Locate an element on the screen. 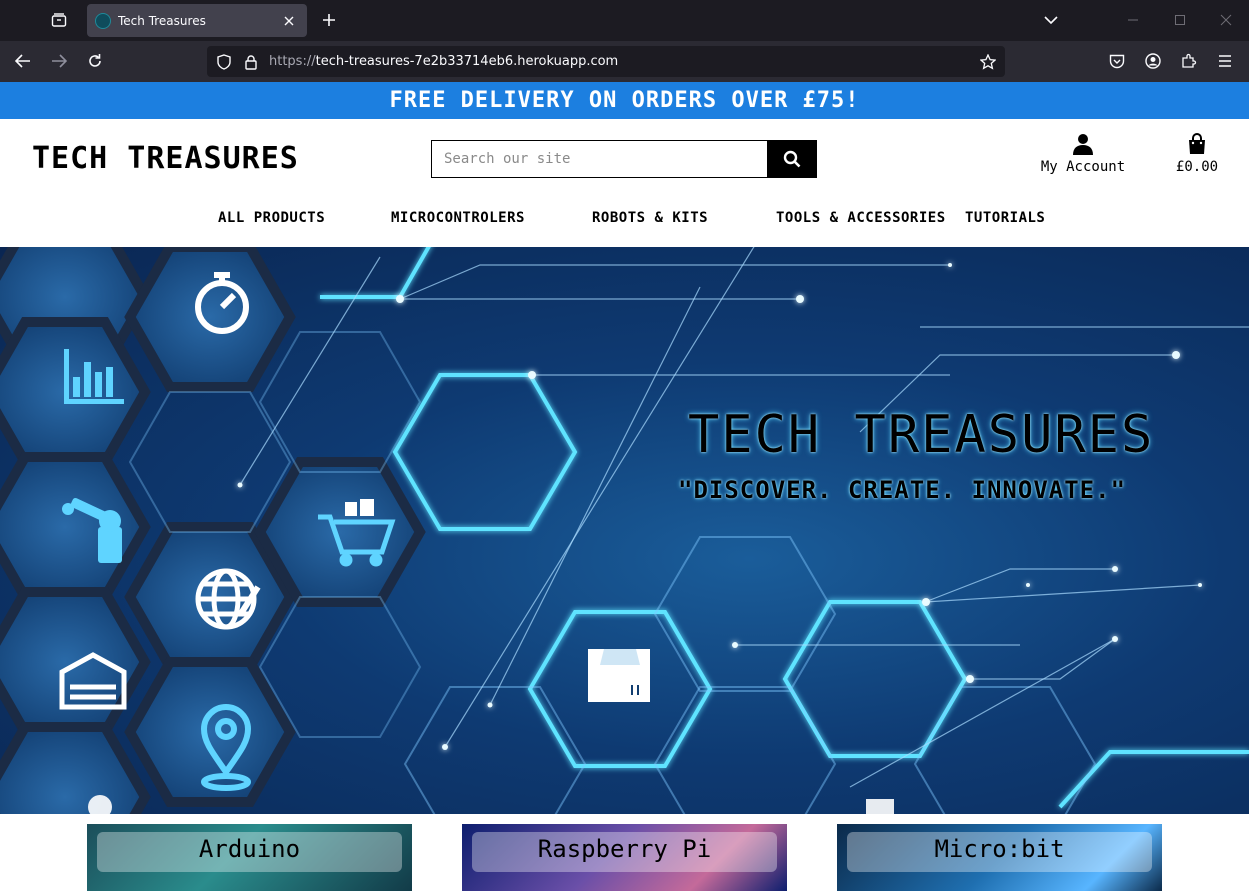 The image size is (1249, 891). pocket-icon is located at coordinates (1117, 61).